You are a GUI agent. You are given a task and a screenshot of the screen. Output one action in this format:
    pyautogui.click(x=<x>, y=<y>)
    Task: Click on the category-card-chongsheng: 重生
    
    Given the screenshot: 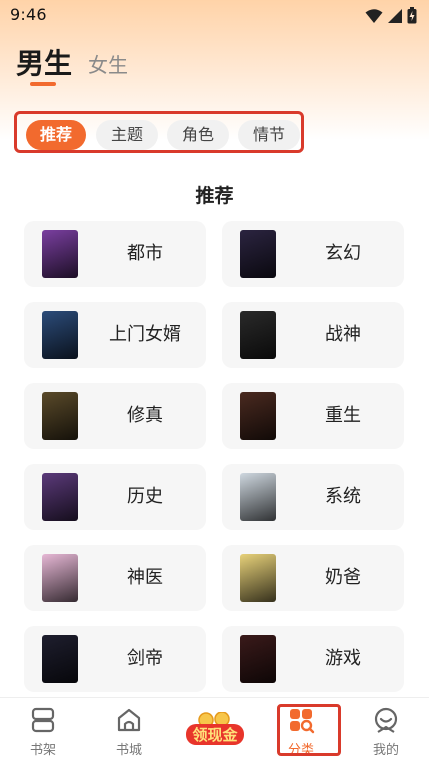 What is the action you would take?
    pyautogui.click(x=313, y=416)
    